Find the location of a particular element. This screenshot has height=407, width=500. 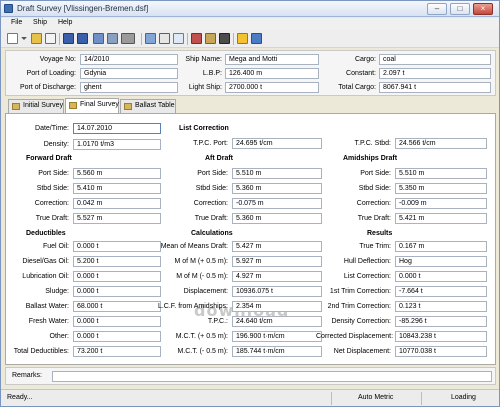

copy-icon is located at coordinates (98, 38).